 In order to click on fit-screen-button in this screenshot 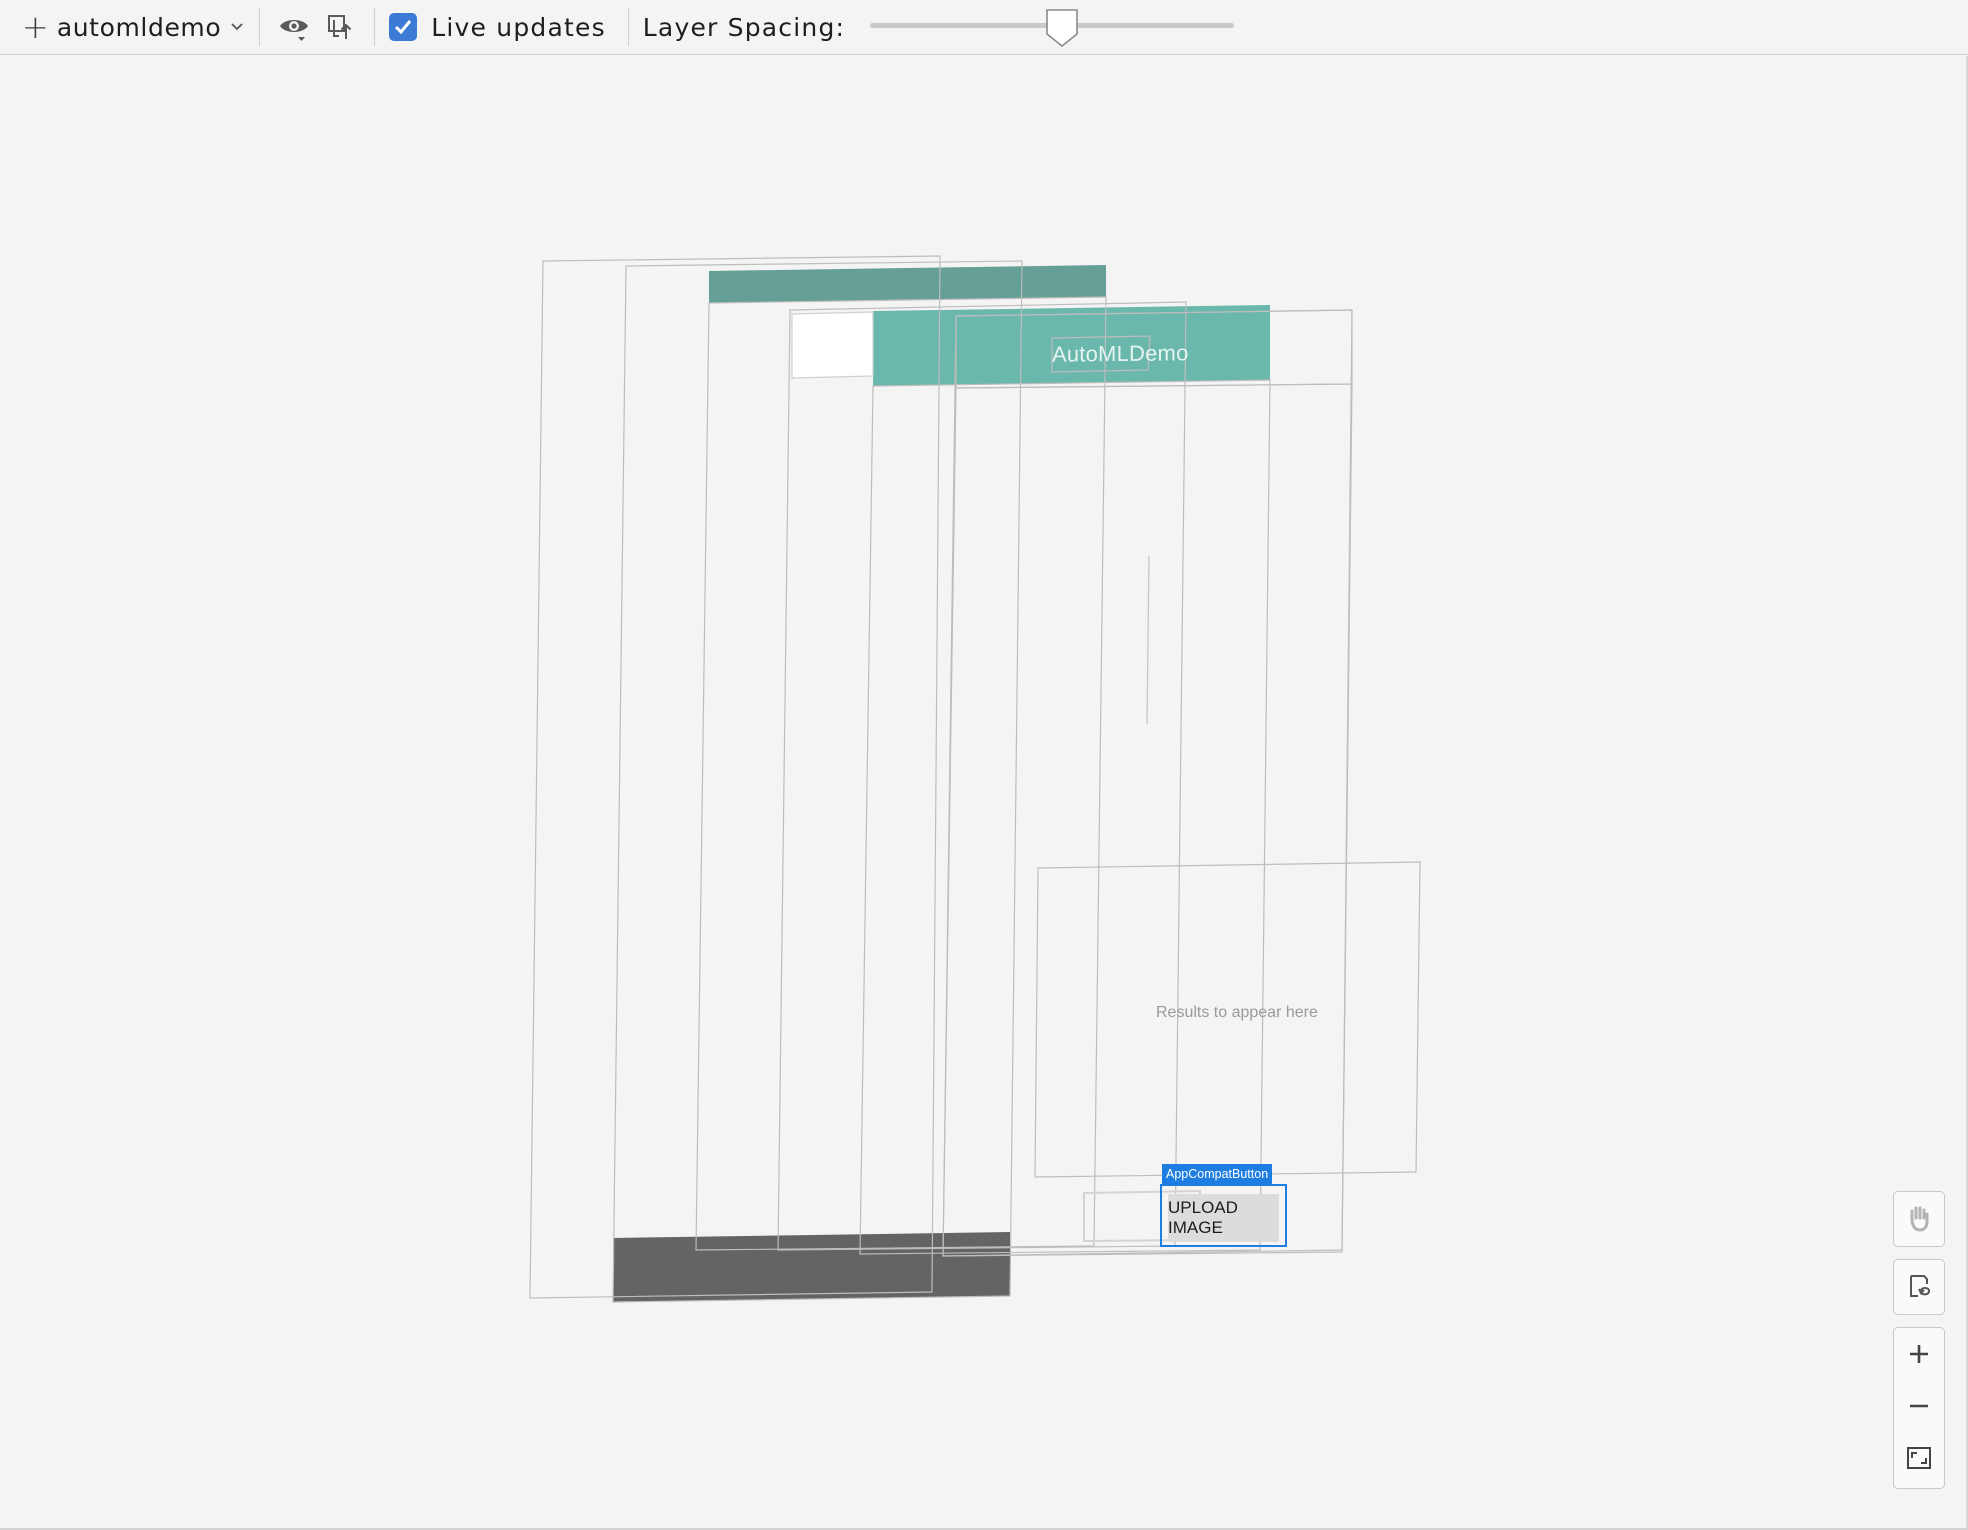, I will do `click(1919, 1458)`.